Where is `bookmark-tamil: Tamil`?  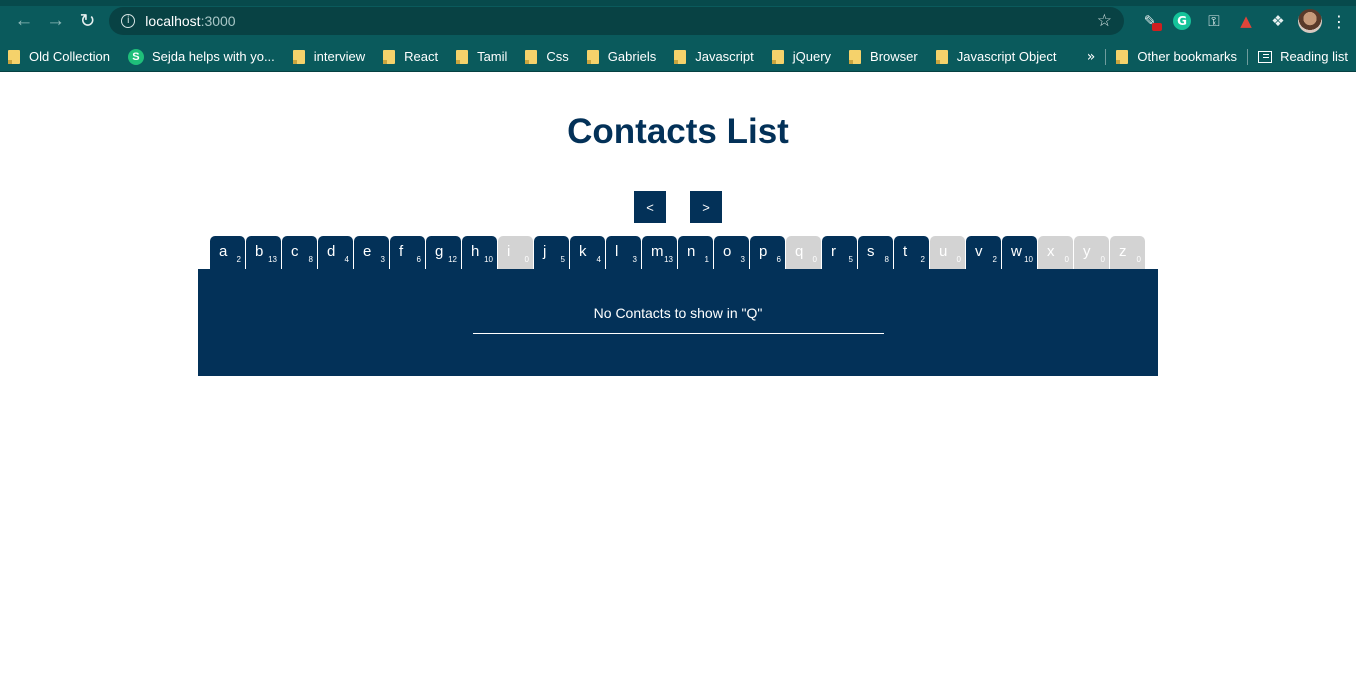 bookmark-tamil: Tamil is located at coordinates (481, 56).